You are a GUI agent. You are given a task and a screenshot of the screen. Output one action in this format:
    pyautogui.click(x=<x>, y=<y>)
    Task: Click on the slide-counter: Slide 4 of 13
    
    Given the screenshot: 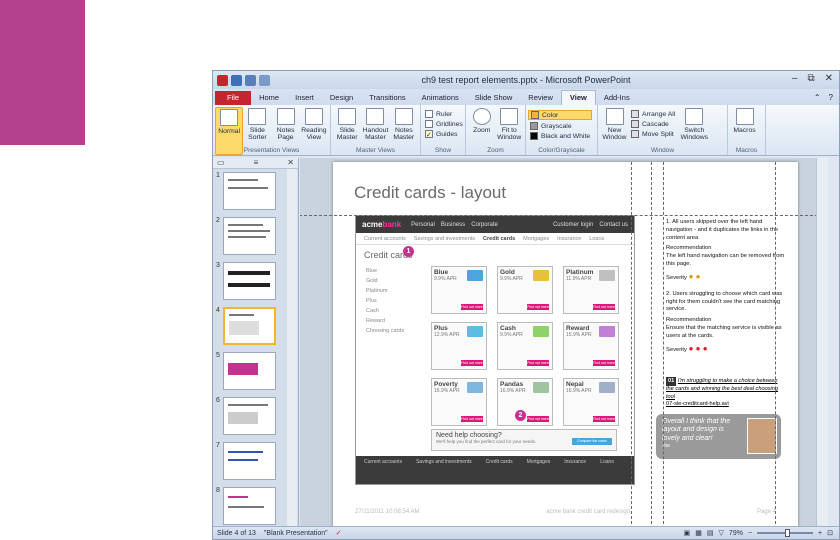 What is the action you would take?
    pyautogui.click(x=236, y=533)
    